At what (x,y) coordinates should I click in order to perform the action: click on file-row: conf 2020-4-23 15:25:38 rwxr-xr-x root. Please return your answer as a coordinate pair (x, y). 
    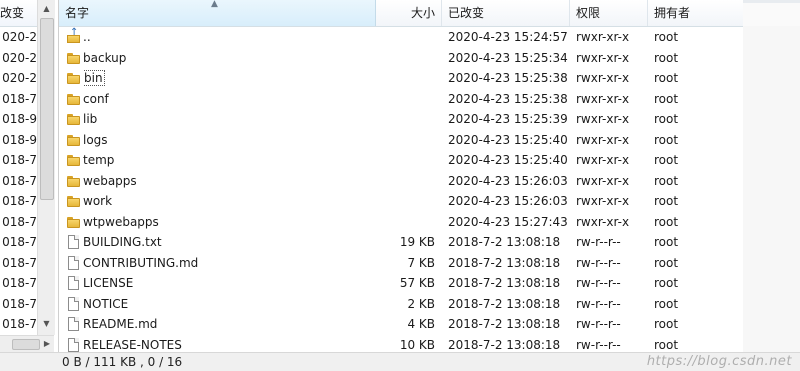
    Looking at the image, I should click on (401, 99).